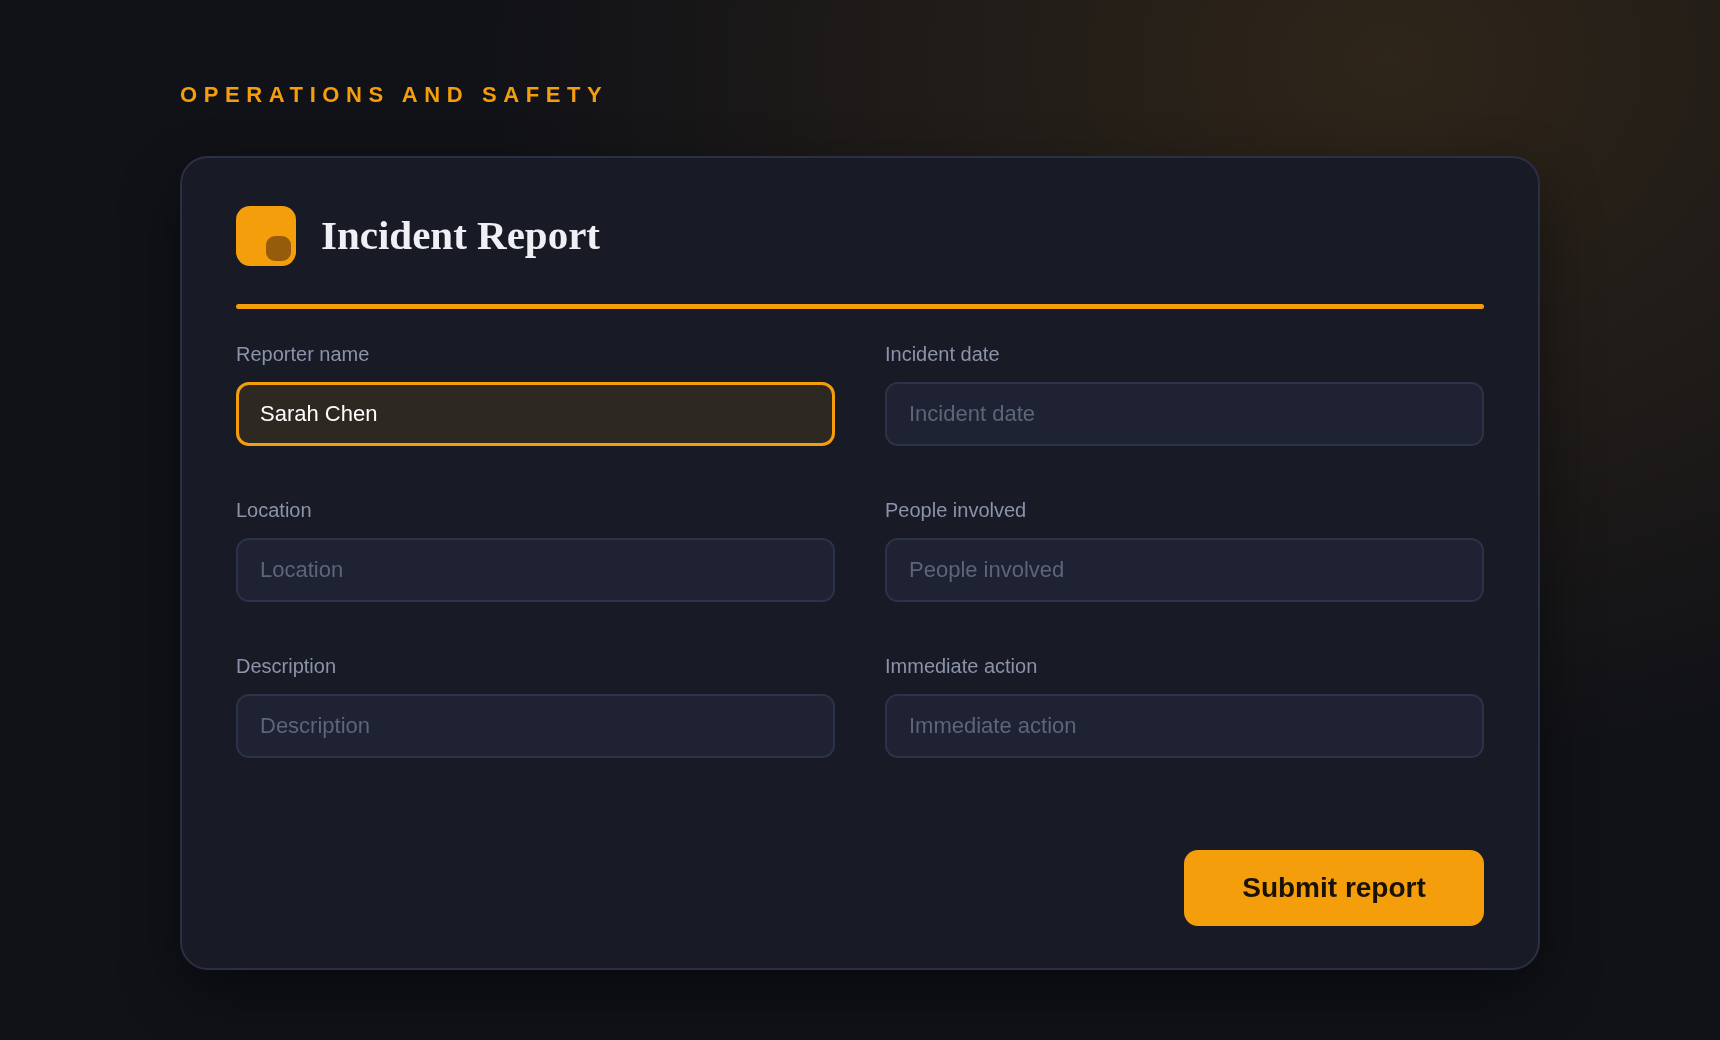 The image size is (1720, 1040). What do you see at coordinates (460, 236) in the screenshot?
I see `form-title: Incident Report` at bounding box center [460, 236].